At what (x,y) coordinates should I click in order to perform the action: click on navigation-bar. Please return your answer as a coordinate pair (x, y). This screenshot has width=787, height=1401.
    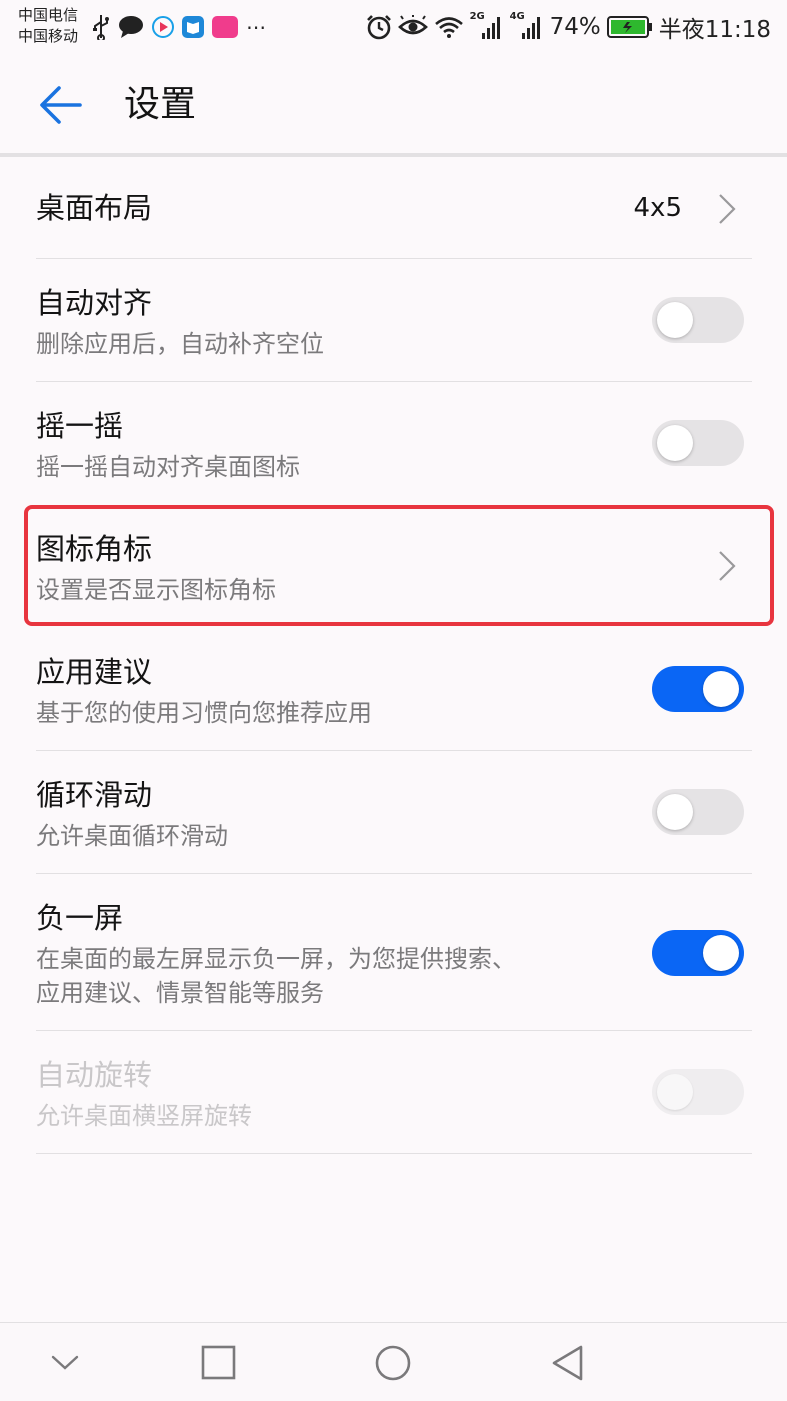
    Looking at the image, I should click on (393, 1361).